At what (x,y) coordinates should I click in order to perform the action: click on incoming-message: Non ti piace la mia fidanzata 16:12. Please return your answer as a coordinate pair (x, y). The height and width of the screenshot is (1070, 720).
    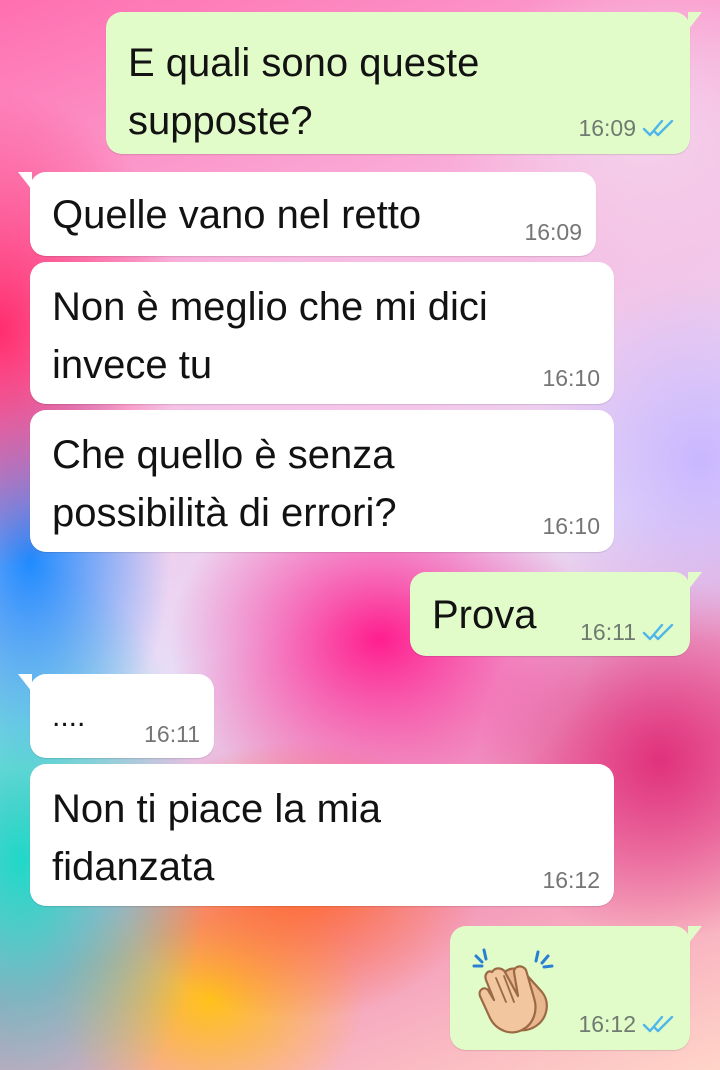
    Looking at the image, I should click on (322, 835).